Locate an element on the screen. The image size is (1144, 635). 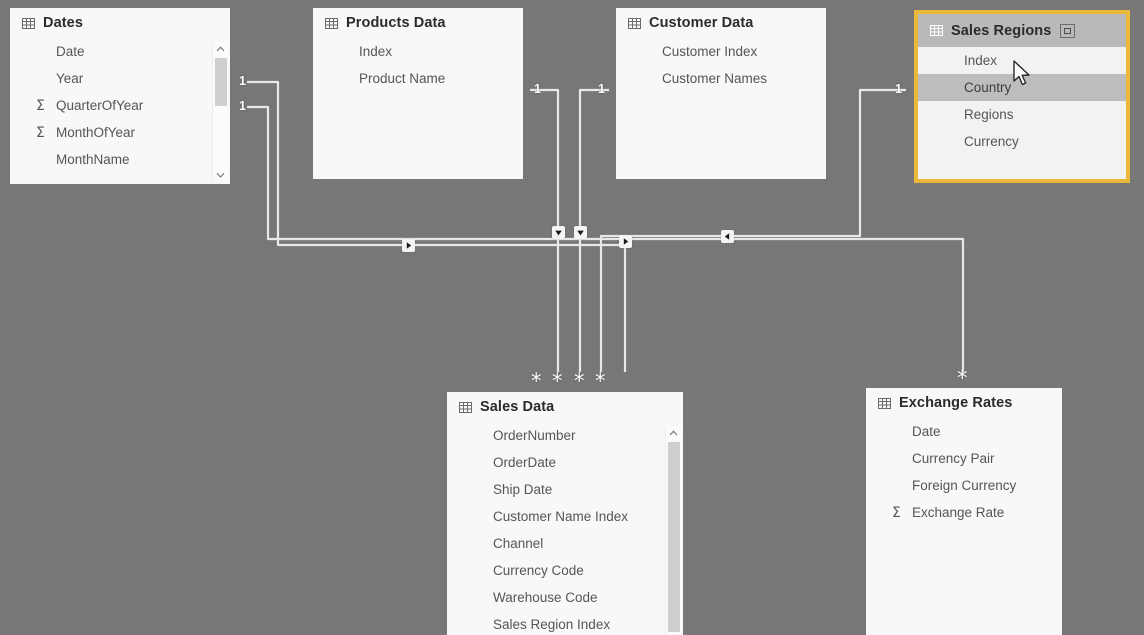
table-title-customer-data: Customer Data is located at coordinates (701, 23).